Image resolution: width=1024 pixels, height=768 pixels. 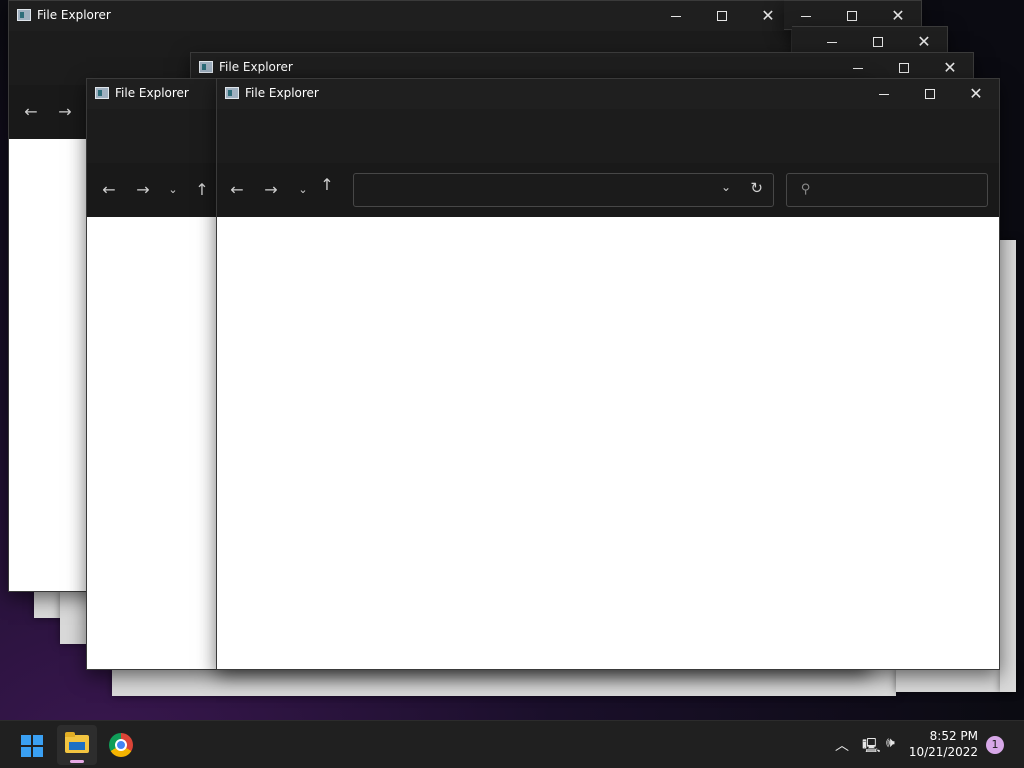 I want to click on taskbar-file-explorer-button, so click(x=77, y=745).